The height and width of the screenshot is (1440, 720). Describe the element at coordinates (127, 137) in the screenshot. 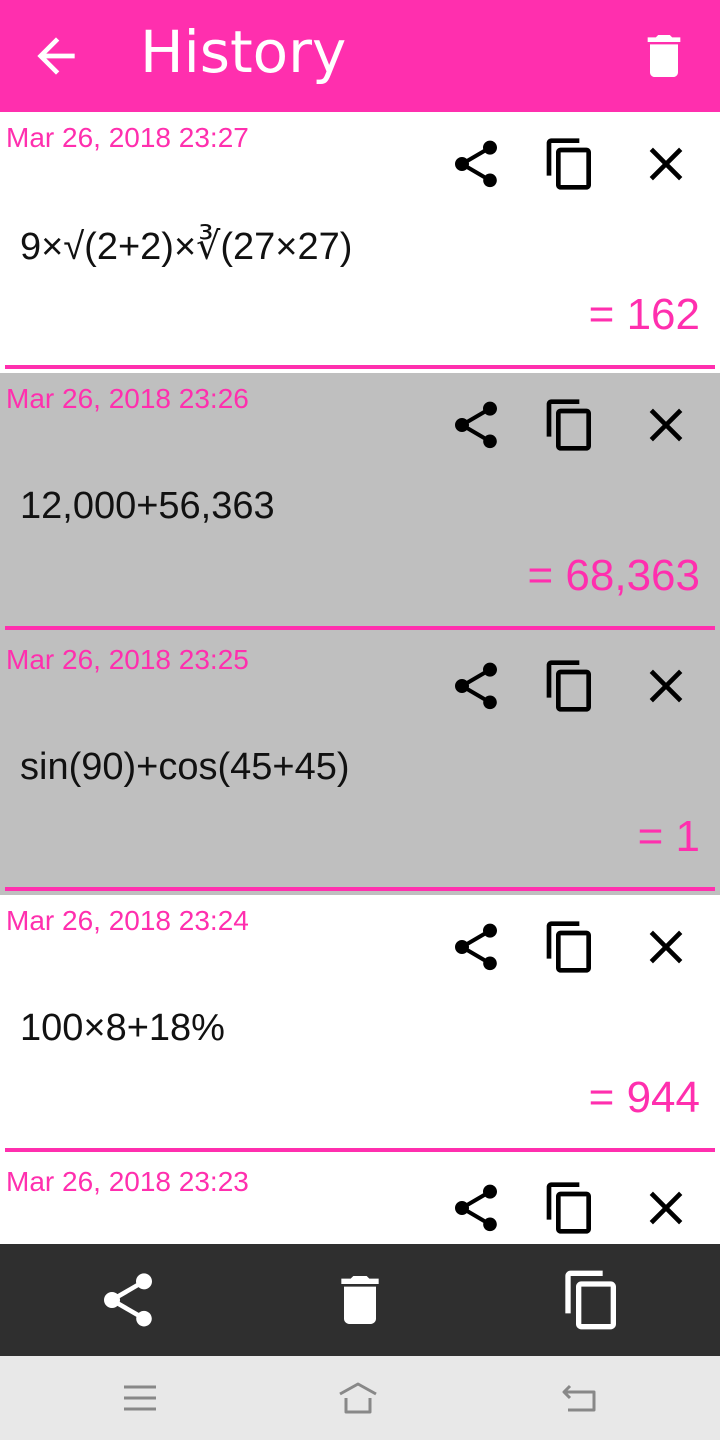

I see `history-date: Mar 26, 2018 23:27` at that location.